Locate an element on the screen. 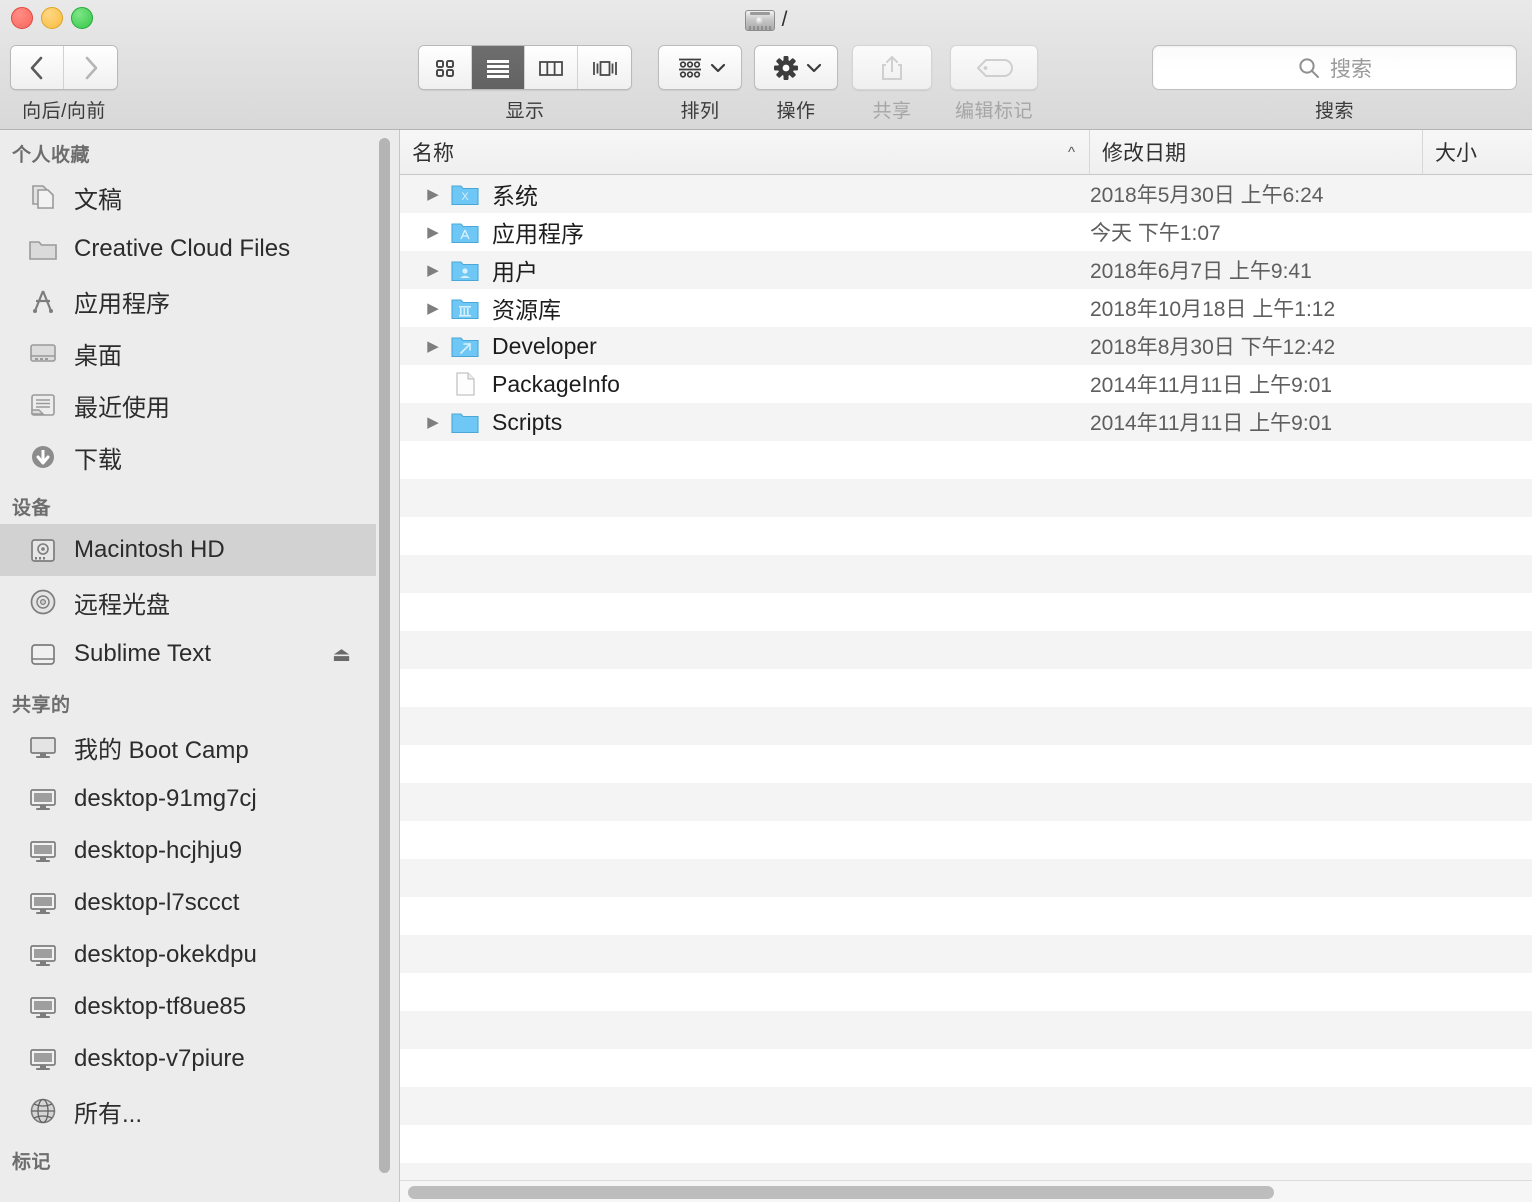 The width and height of the screenshot is (1532, 1202). file-name: 资源库 is located at coordinates (526, 310).